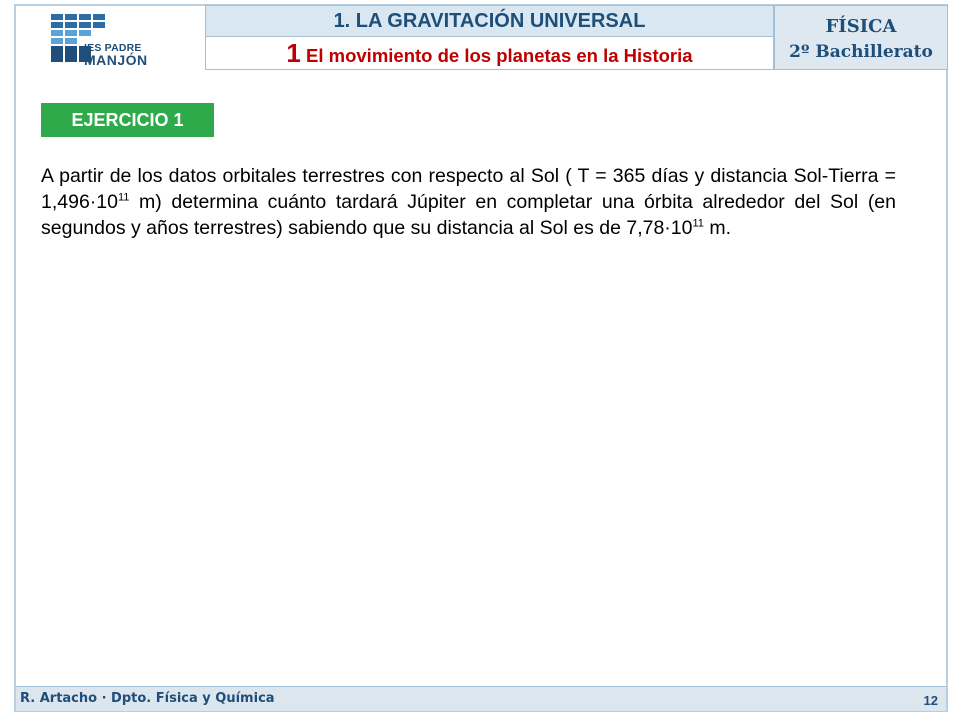 This screenshot has width=960, height=720. Describe the element at coordinates (698, 223) in the screenshot. I see `exponent-2: 11` at that location.